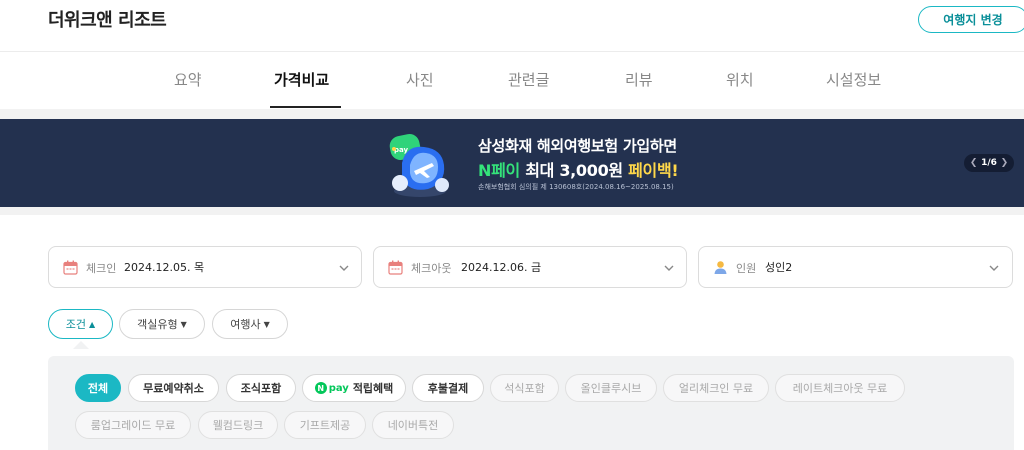  What do you see at coordinates (76, 324) in the screenshot?
I see `condition-filter-label: 조건` at bounding box center [76, 324].